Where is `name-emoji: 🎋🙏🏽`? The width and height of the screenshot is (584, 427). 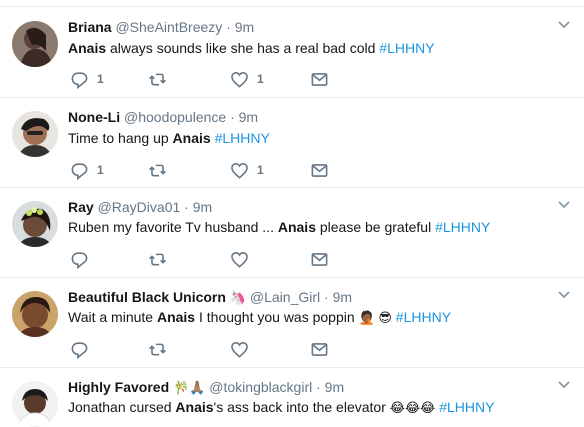 name-emoji: 🎋🙏🏽 is located at coordinates (189, 387).